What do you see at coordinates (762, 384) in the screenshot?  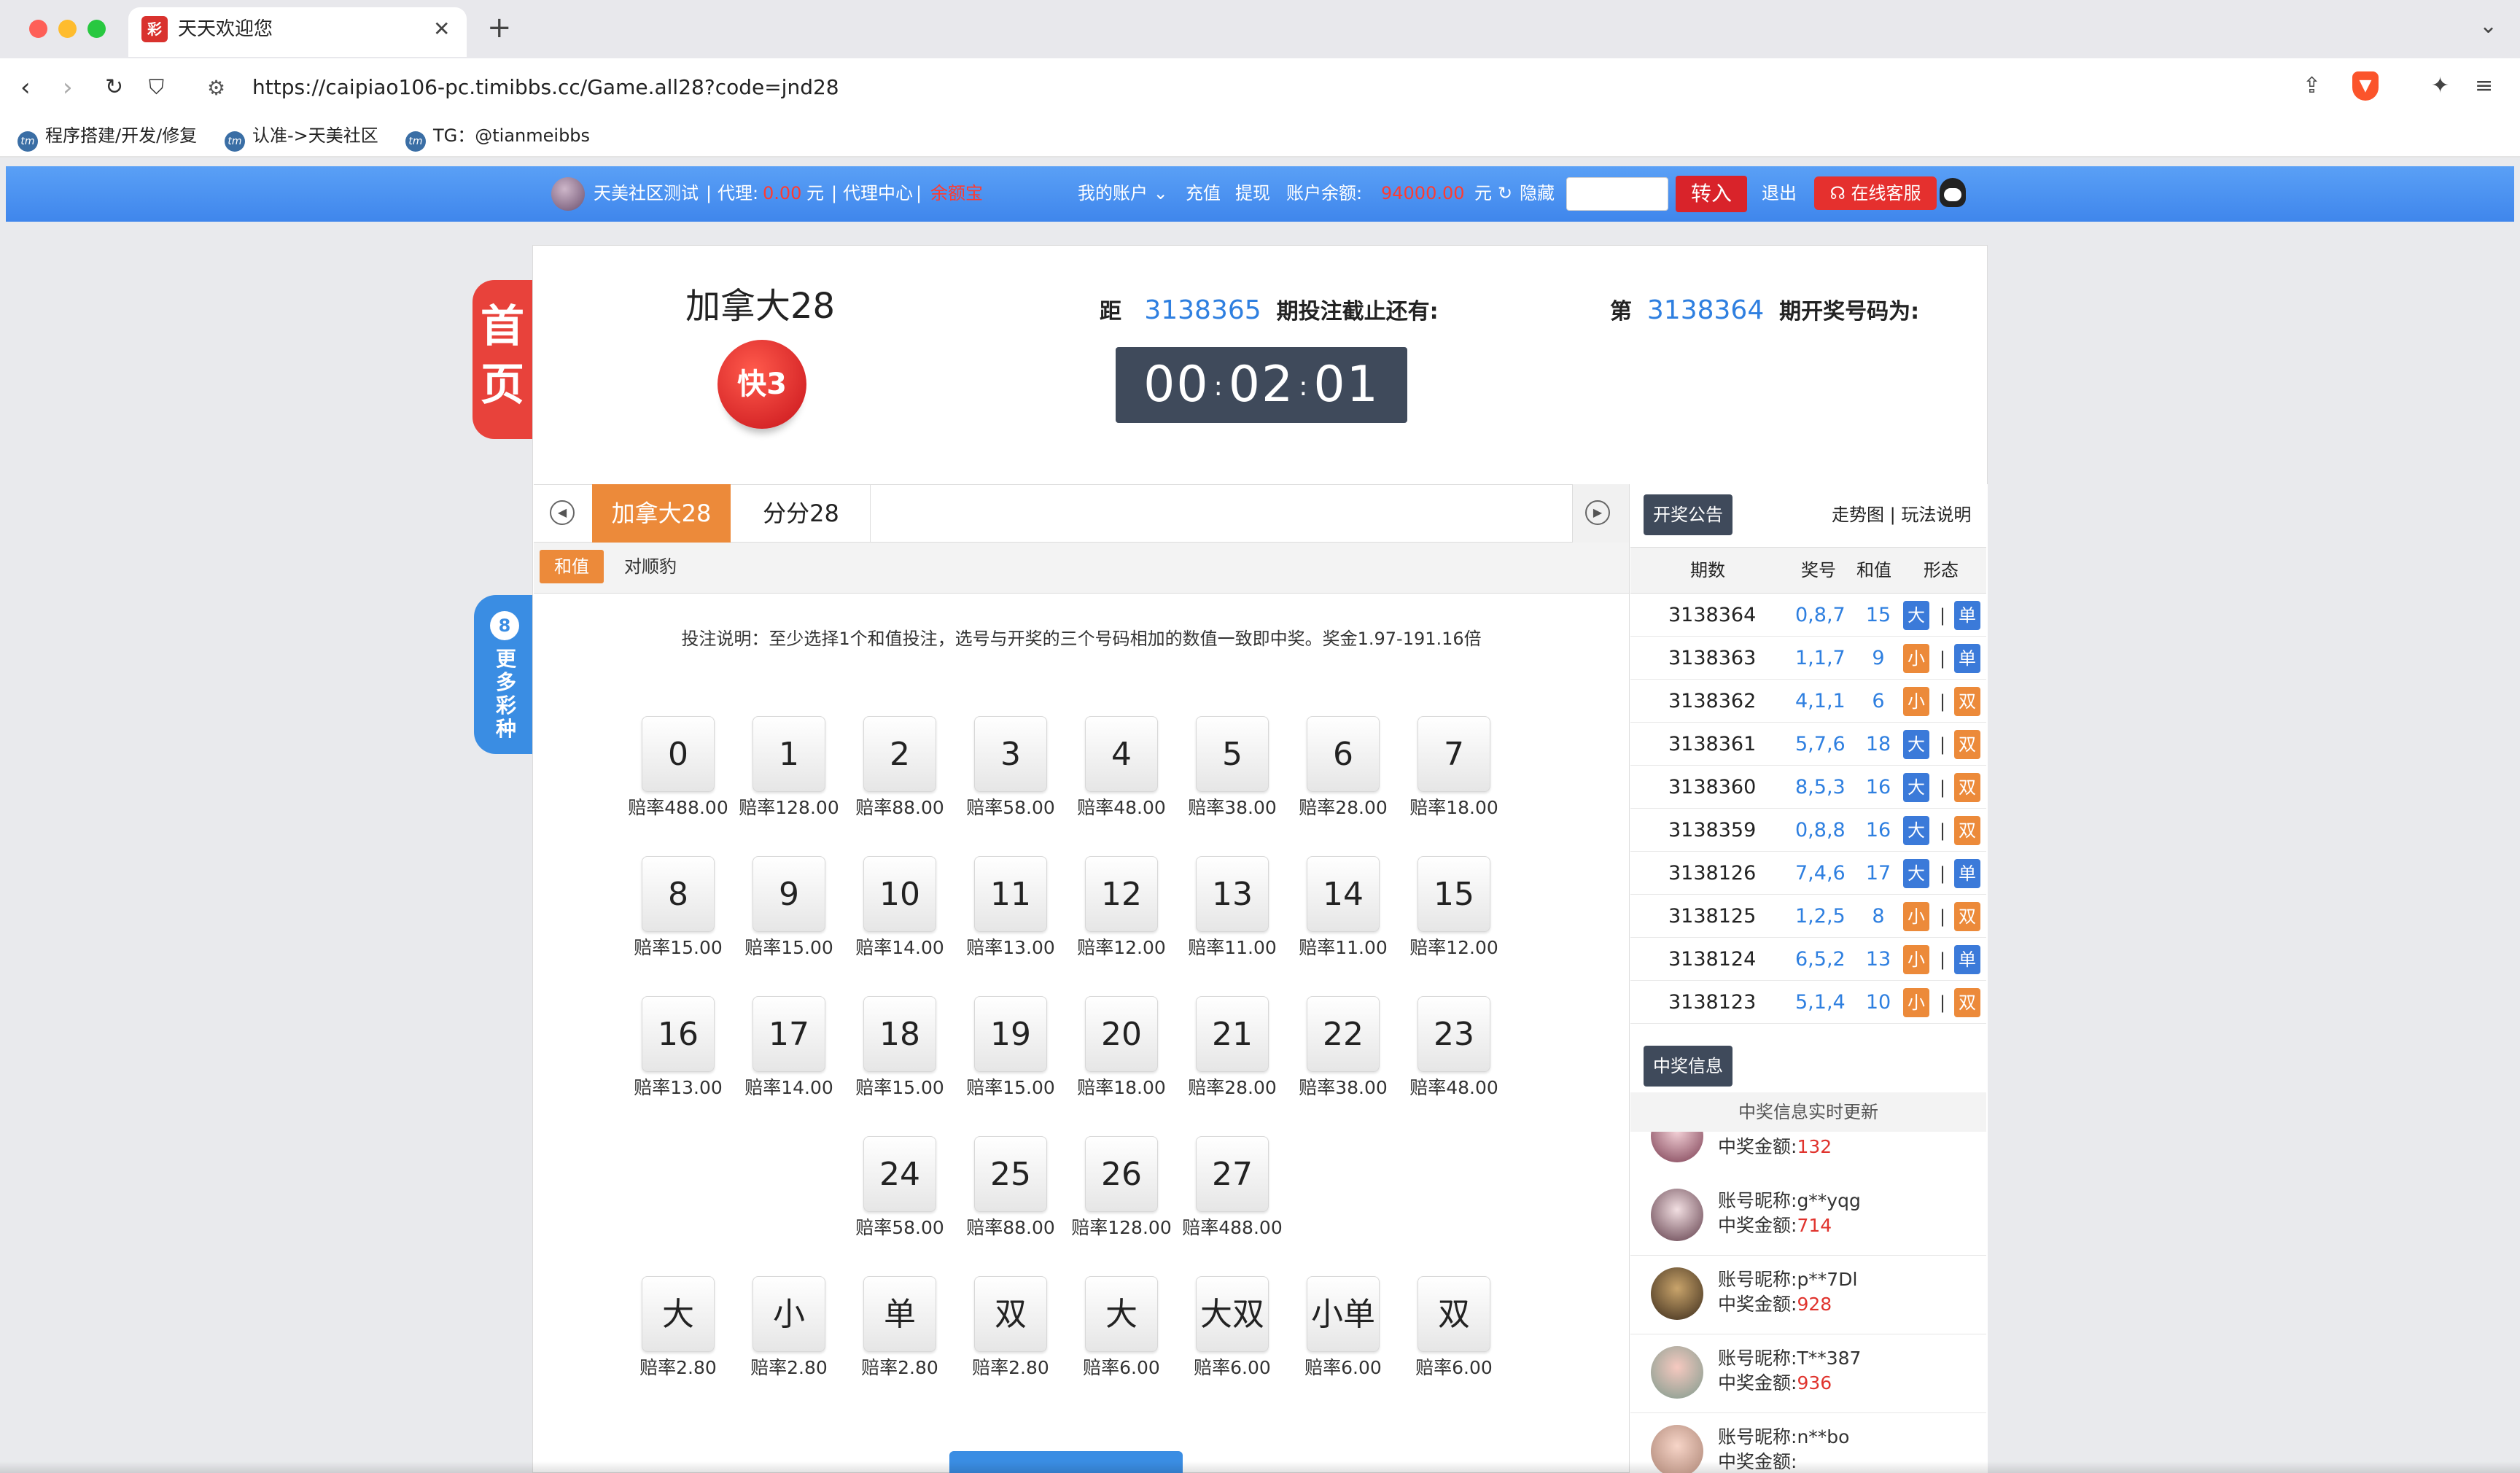 I see `game-logo-icon: 快3` at bounding box center [762, 384].